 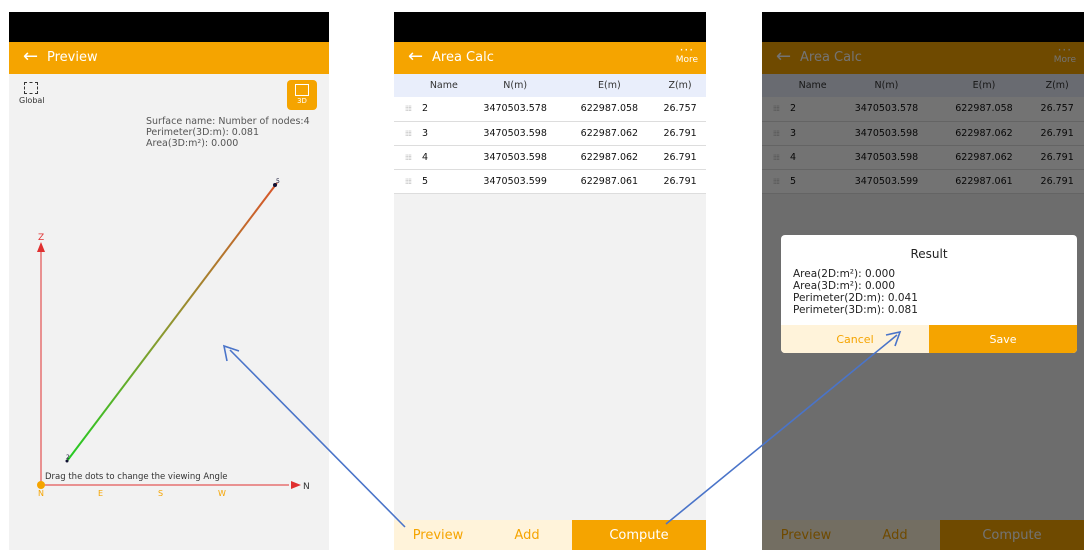 I want to click on compass-s: S, so click(x=160, y=493).